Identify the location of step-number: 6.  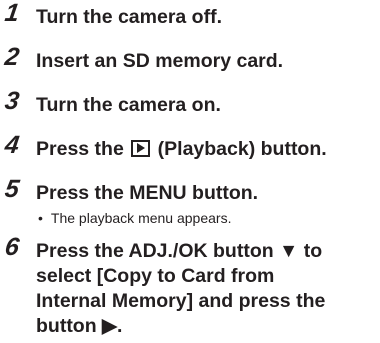
(12, 247).